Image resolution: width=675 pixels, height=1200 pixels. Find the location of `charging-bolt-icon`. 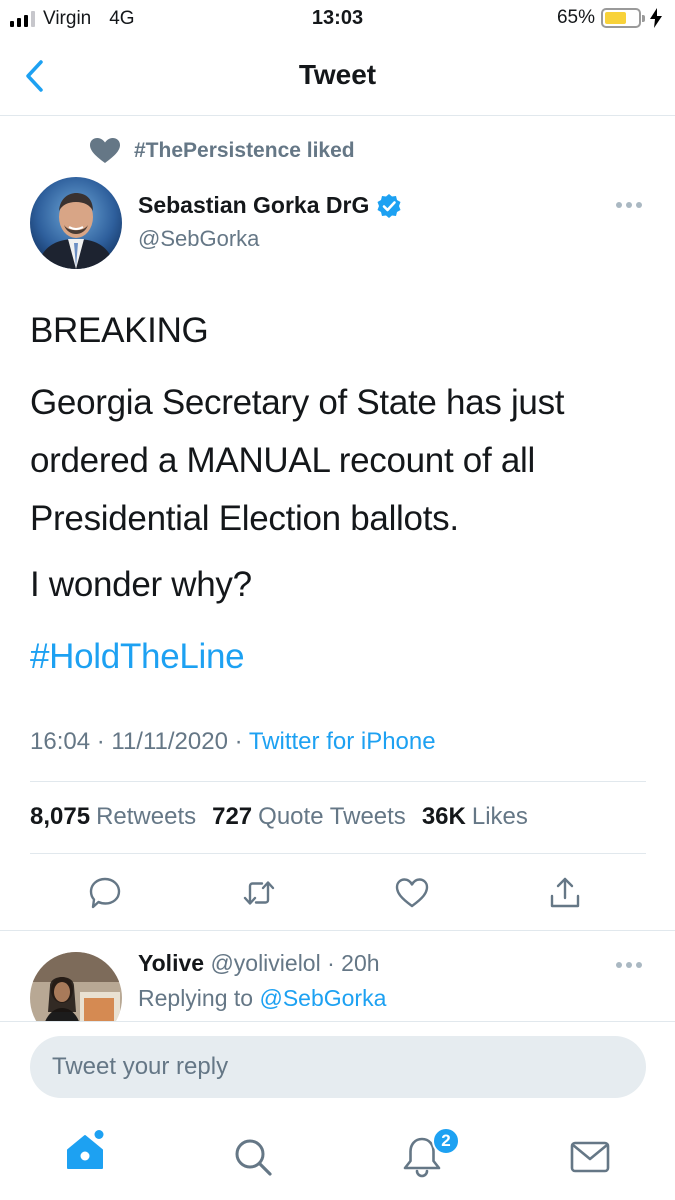

charging-bolt-icon is located at coordinates (656, 18).